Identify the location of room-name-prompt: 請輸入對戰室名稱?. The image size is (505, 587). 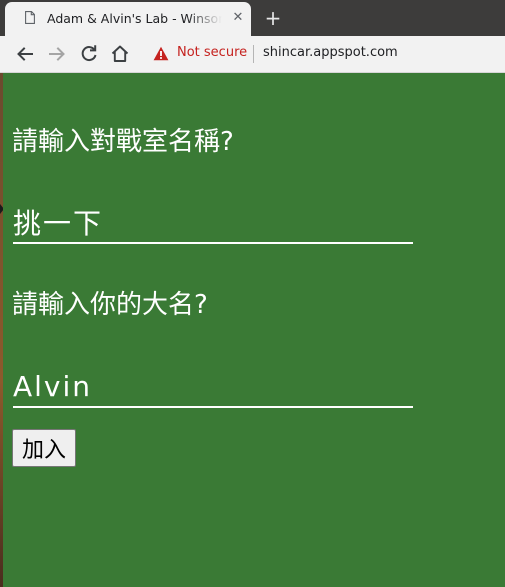
(123, 142).